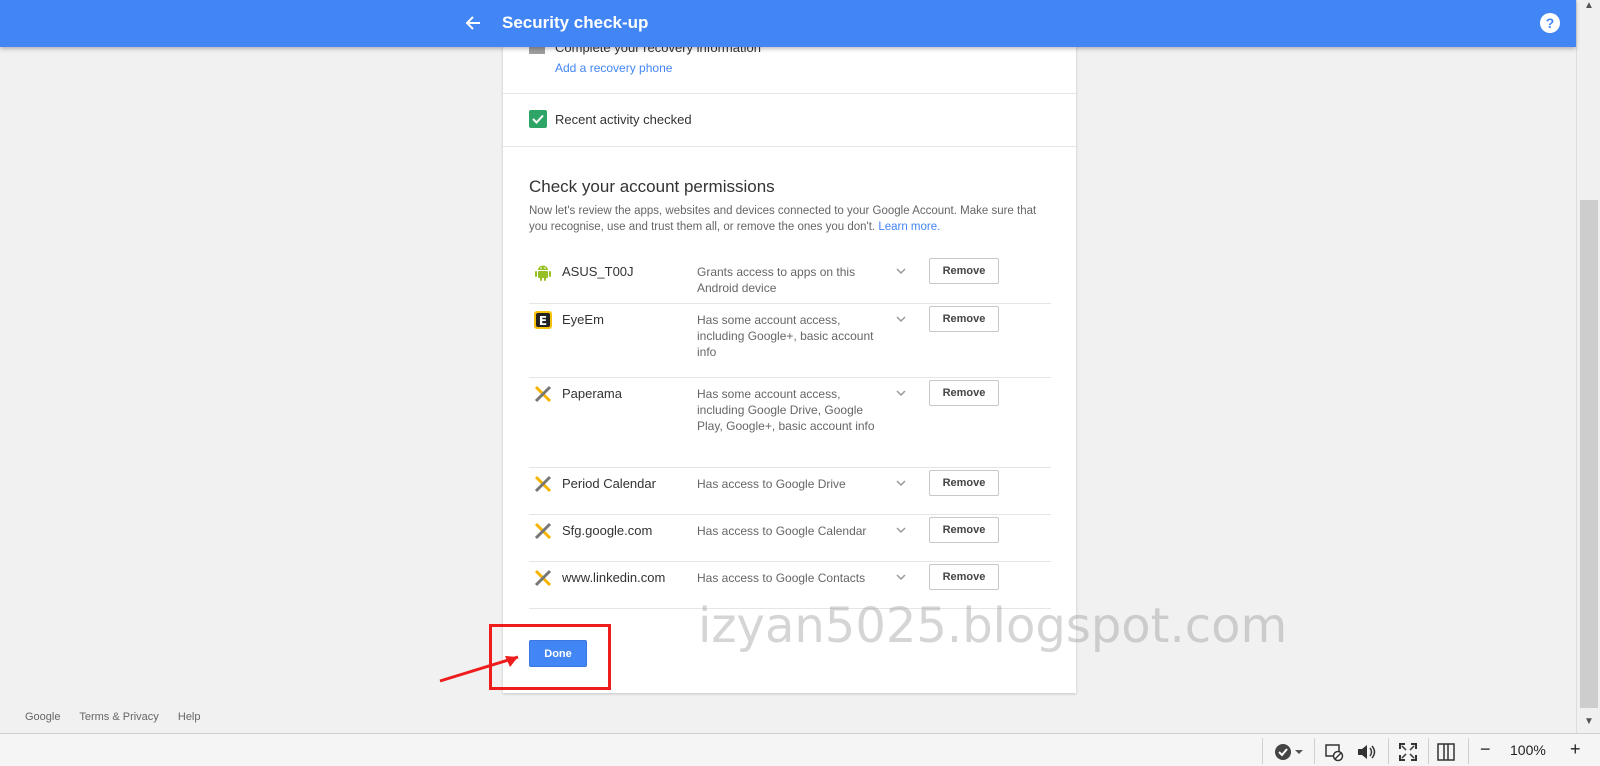 The height and width of the screenshot is (766, 1600). What do you see at coordinates (118, 717) in the screenshot?
I see `footer-terms-link: Terms & Privacy` at bounding box center [118, 717].